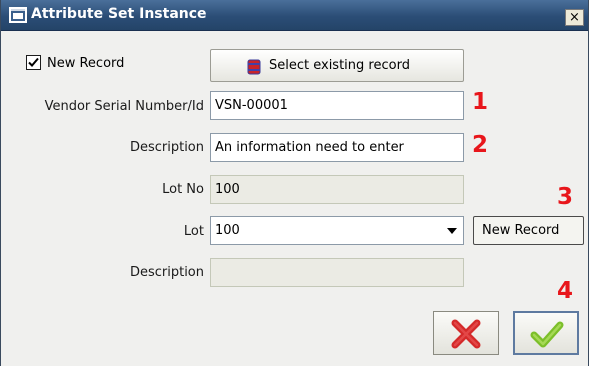  Describe the element at coordinates (565, 291) in the screenshot. I see `annotation-marker-4: 4` at that location.